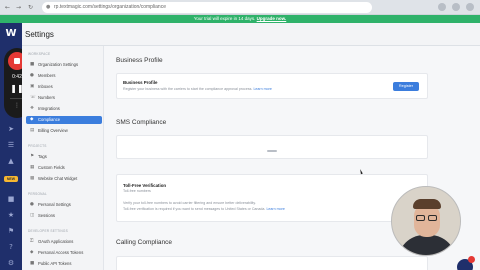  What do you see at coordinates (51, 167) in the screenshot?
I see `sidebar-item-label: Custom Fields` at bounding box center [51, 167].